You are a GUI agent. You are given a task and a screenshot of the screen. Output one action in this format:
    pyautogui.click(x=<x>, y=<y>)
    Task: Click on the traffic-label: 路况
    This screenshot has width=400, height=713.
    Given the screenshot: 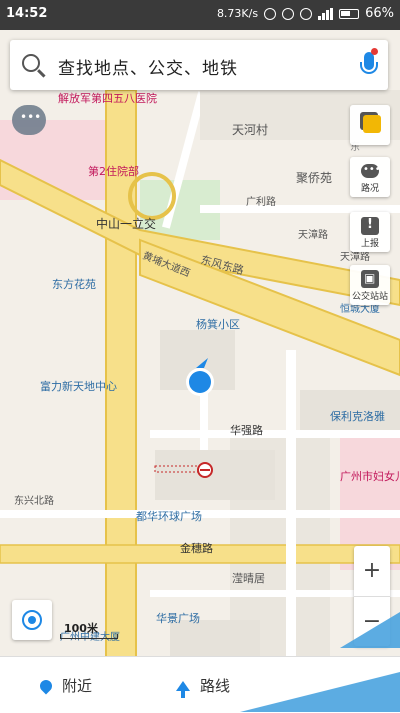 What is the action you would take?
    pyautogui.click(x=369, y=189)
    